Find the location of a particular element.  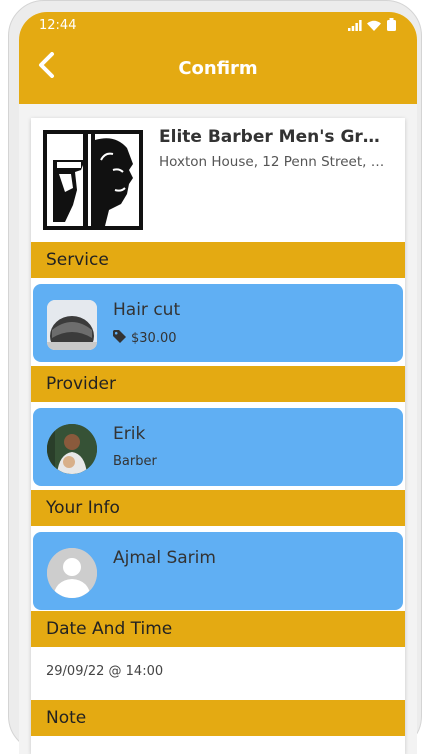

battery-icon is located at coordinates (391, 24).